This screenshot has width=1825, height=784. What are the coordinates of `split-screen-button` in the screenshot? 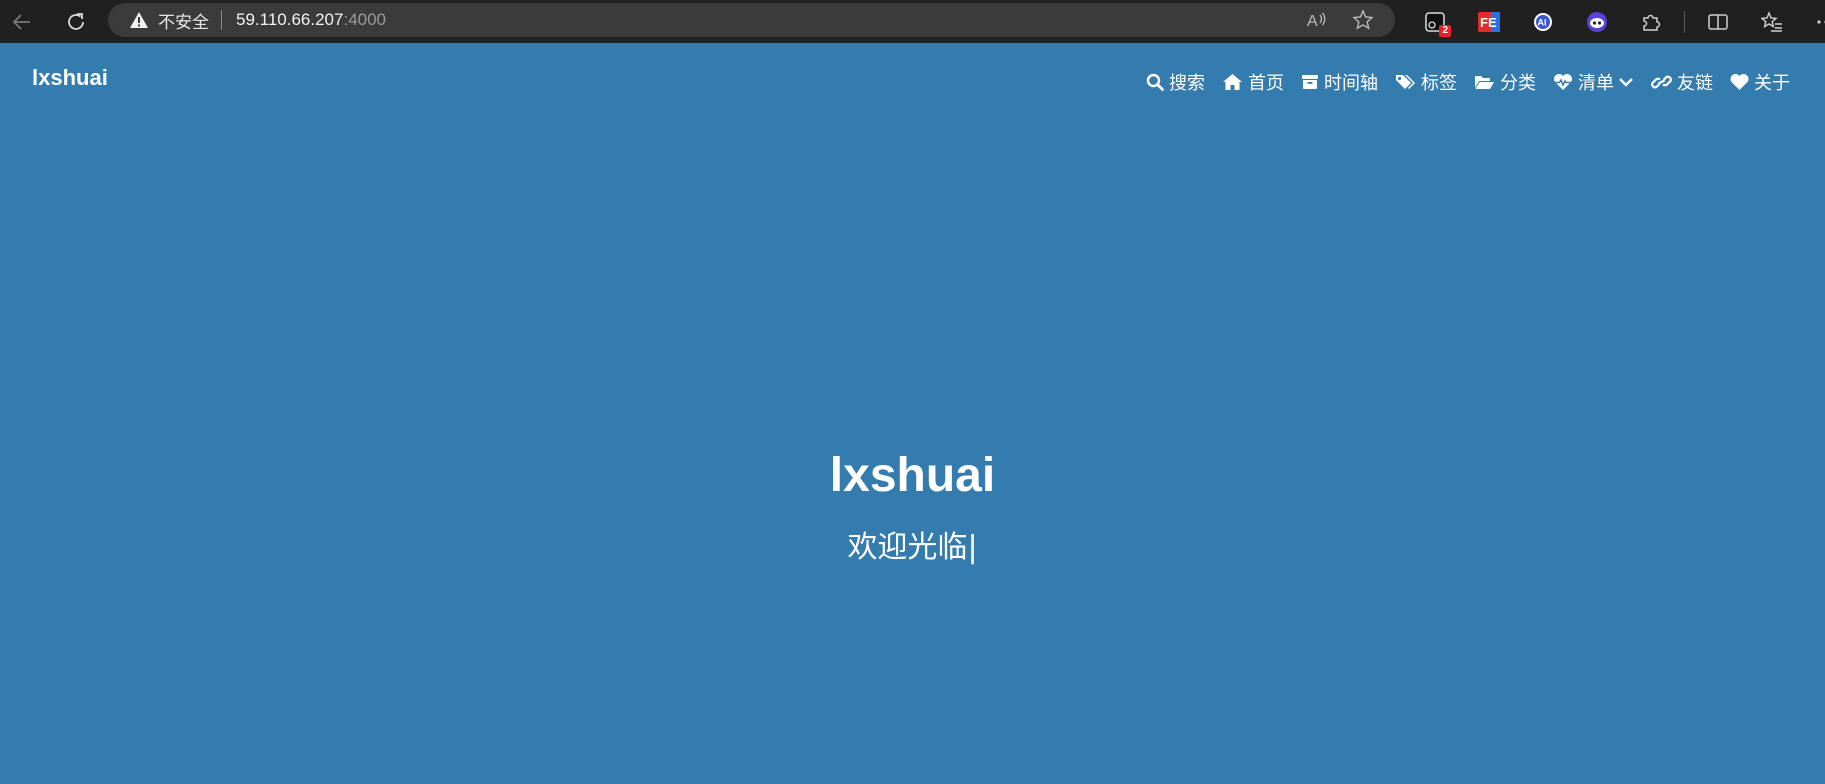 It's located at (1718, 21).